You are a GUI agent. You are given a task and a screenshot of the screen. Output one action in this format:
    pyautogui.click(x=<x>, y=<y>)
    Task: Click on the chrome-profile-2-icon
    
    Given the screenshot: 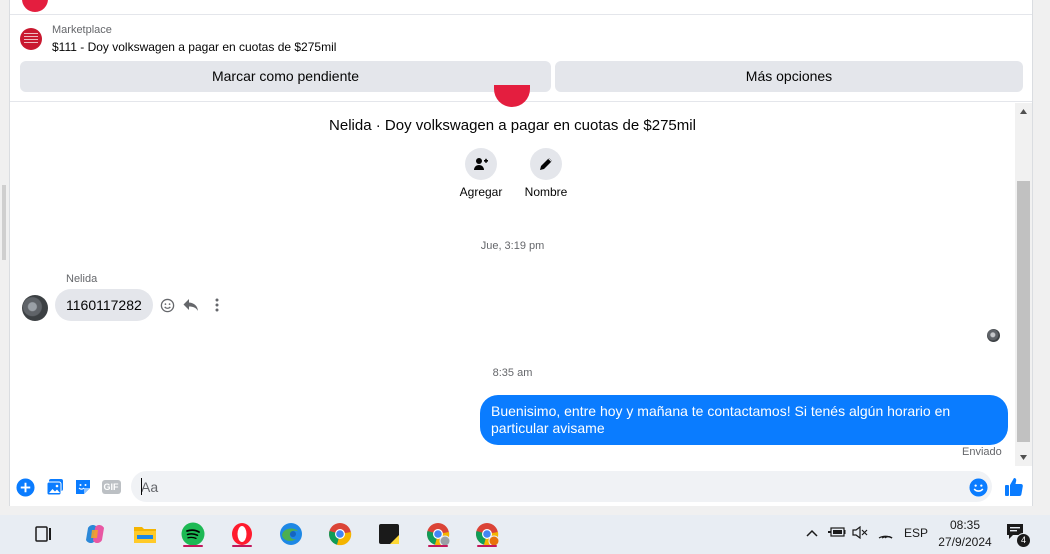 What is the action you would take?
    pyautogui.click(x=487, y=534)
    